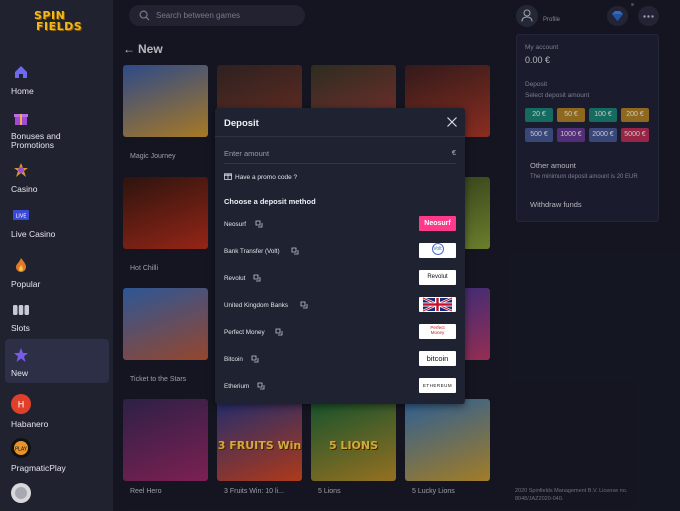 The width and height of the screenshot is (680, 511). Describe the element at coordinates (57, 81) in the screenshot. I see `sidebar-item-home: Home` at that location.